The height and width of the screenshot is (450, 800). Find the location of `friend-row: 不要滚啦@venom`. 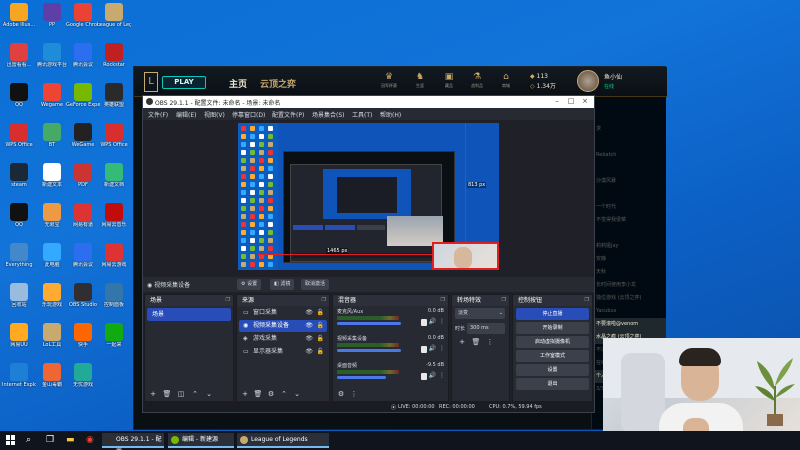

friend-row: 不要滚啦@venom is located at coordinates (629, 324).